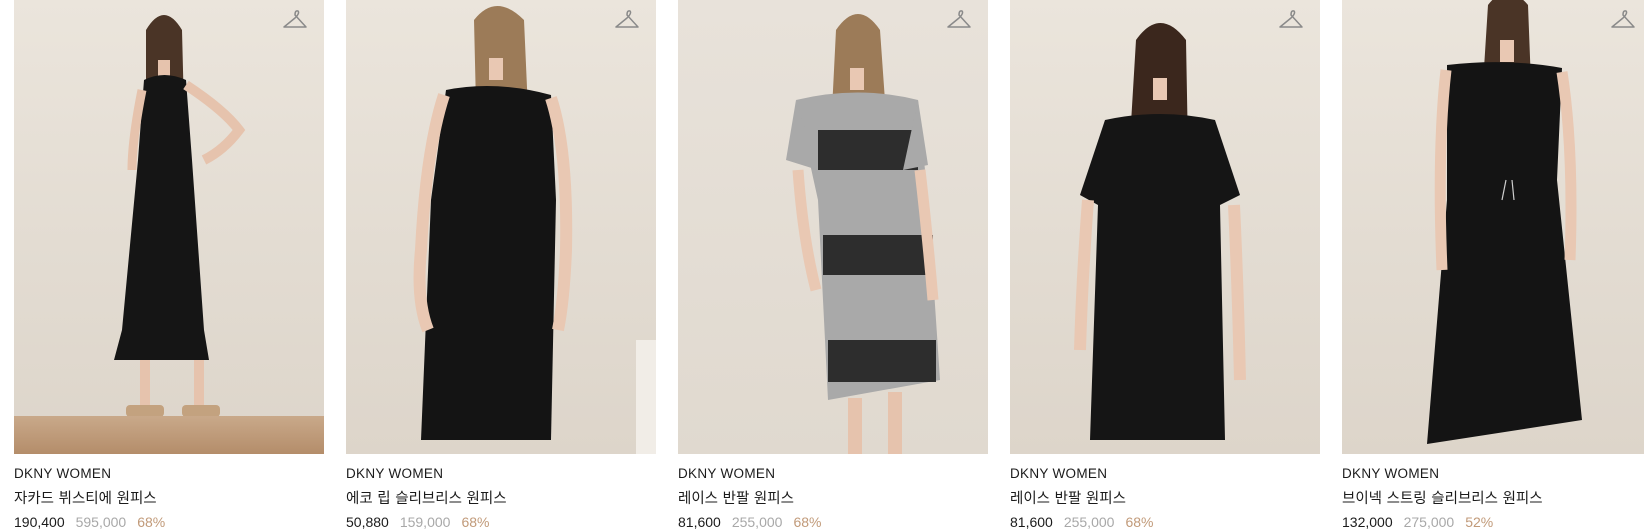  Describe the element at coordinates (501, 522) in the screenshot. I see `product-prices: 50,880 159,000 68%` at that location.